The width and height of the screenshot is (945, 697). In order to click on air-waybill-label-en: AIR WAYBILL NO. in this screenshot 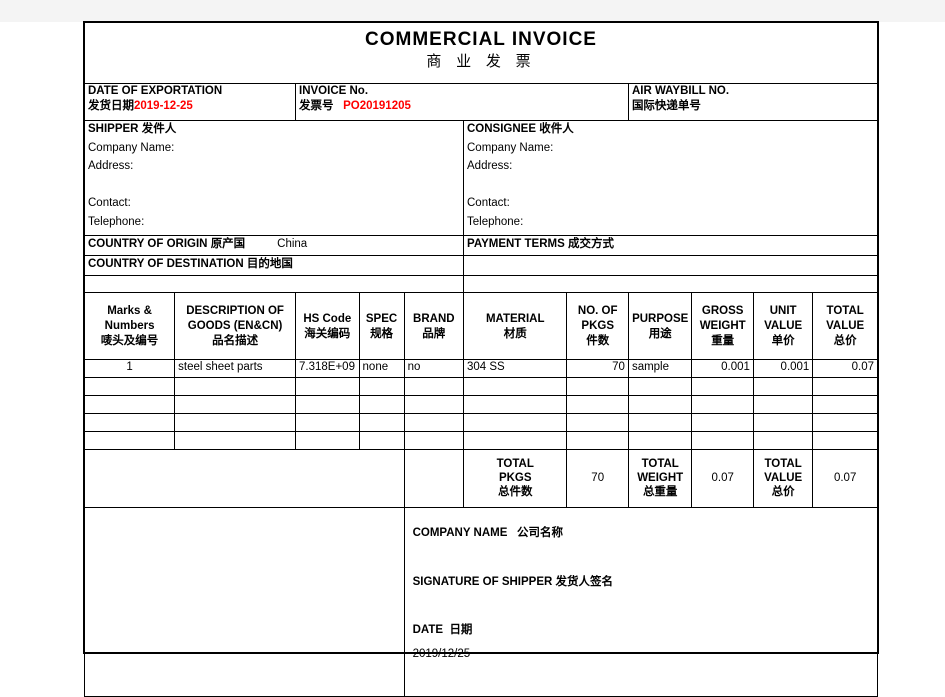, I will do `click(680, 91)`.